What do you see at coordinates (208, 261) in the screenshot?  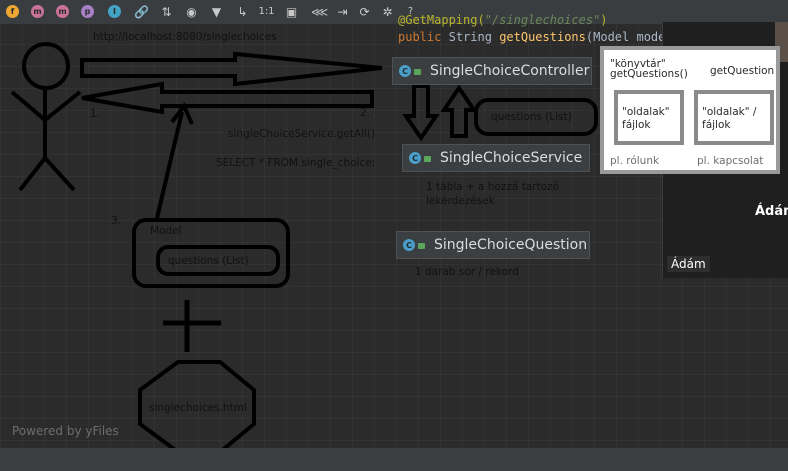 I see `questions-list-model-label: questions (List)` at bounding box center [208, 261].